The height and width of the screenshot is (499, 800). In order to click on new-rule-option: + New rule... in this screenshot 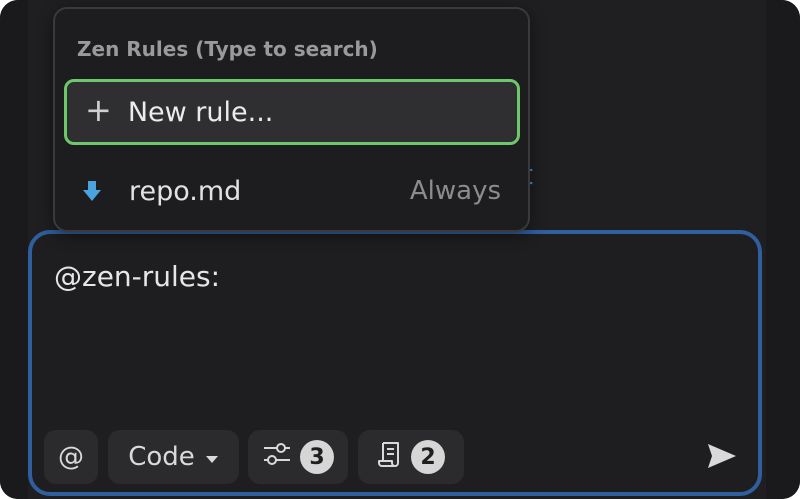, I will do `click(292, 112)`.